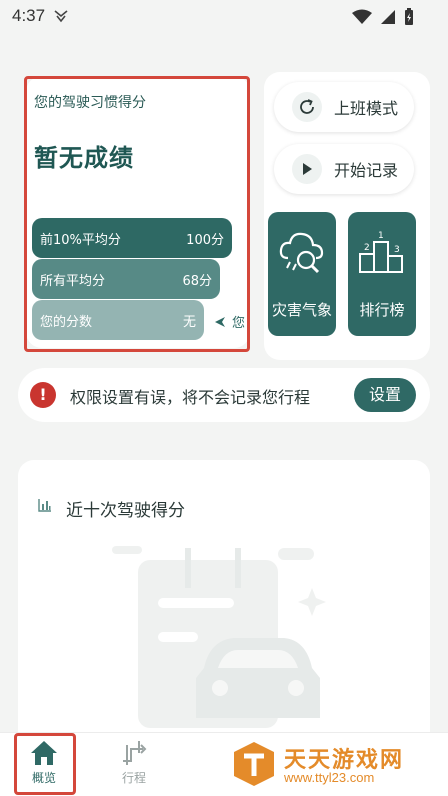  Describe the element at coordinates (367, 248) in the screenshot. I see `svg-text: 2` at that location.